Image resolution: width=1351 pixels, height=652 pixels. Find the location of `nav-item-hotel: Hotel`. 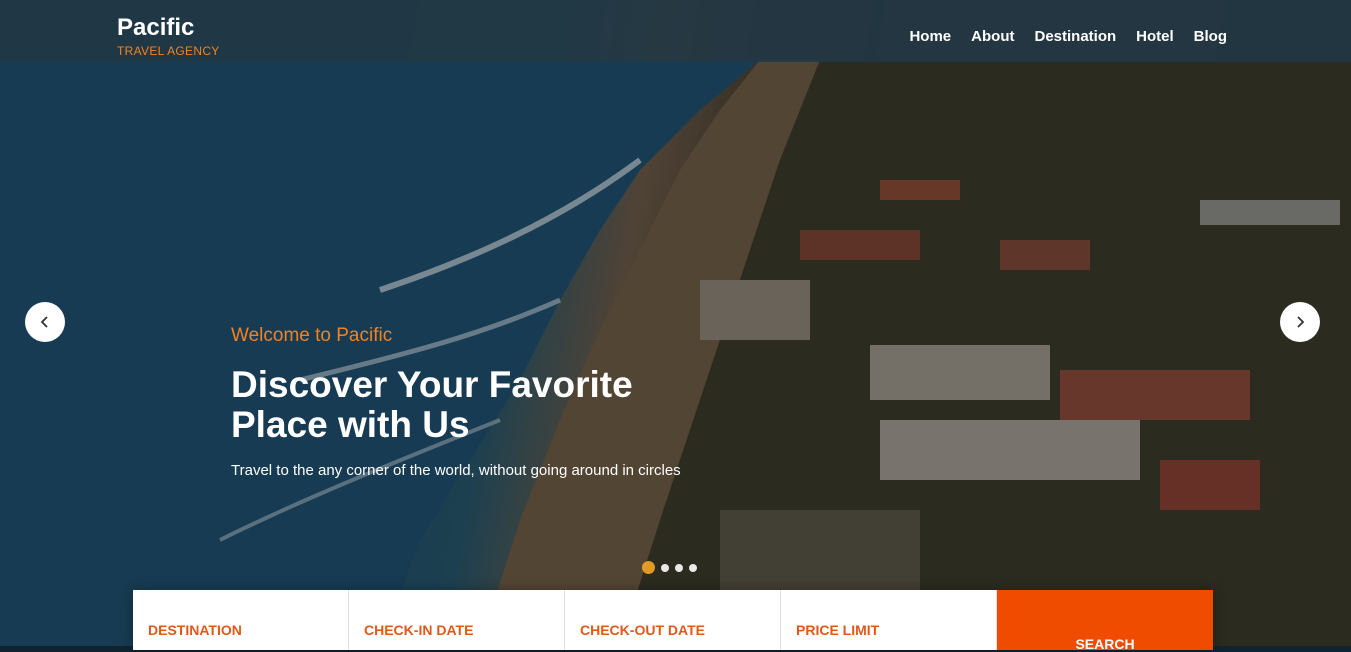

nav-item-hotel: Hotel is located at coordinates (1155, 36).